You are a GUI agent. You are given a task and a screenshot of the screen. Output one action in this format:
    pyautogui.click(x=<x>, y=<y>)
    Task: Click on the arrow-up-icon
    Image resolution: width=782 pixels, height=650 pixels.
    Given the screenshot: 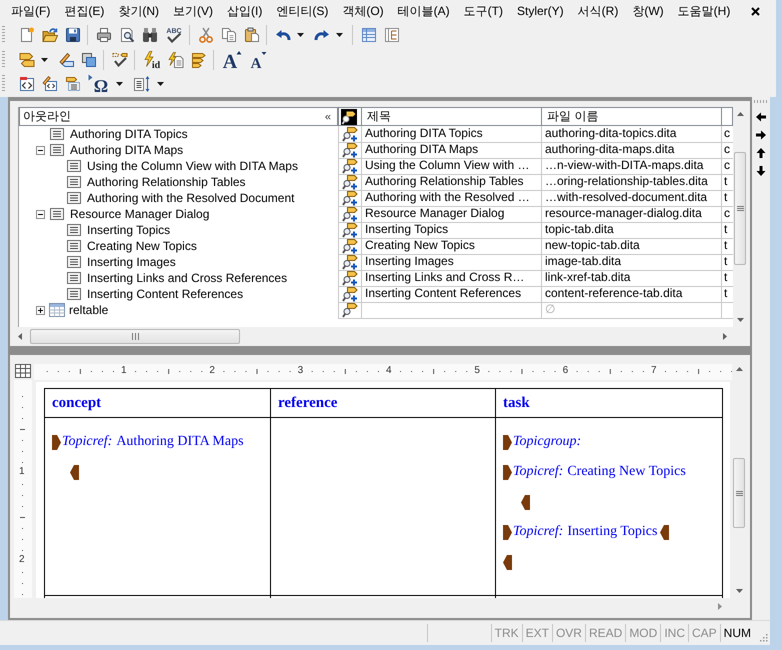 What is the action you would take?
    pyautogui.click(x=761, y=153)
    